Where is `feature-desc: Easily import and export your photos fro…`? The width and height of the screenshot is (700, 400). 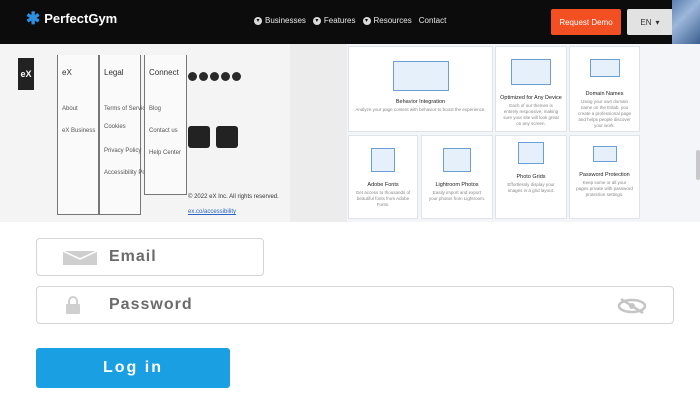
feature-desc: Easily import and export your photos fro… is located at coordinates (457, 195).